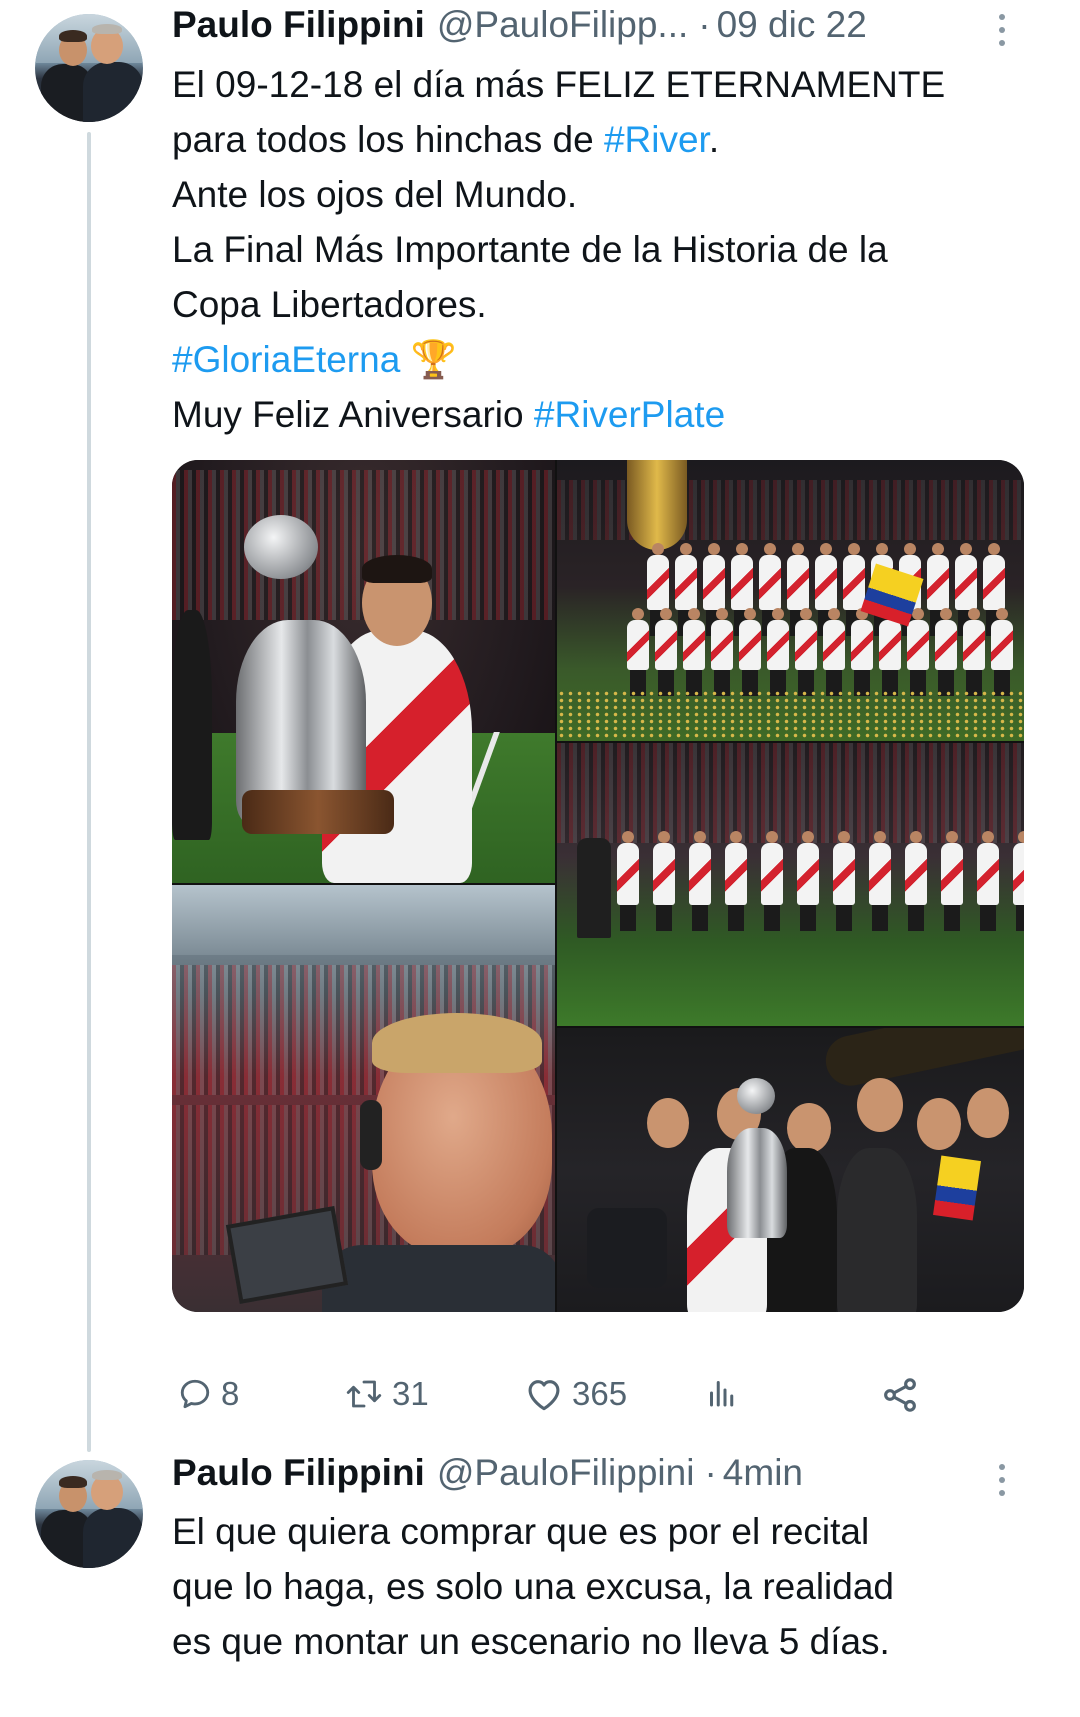 This screenshot has height=1717, width=1080. I want to click on photo-selfie-stadium, so click(363, 1098).